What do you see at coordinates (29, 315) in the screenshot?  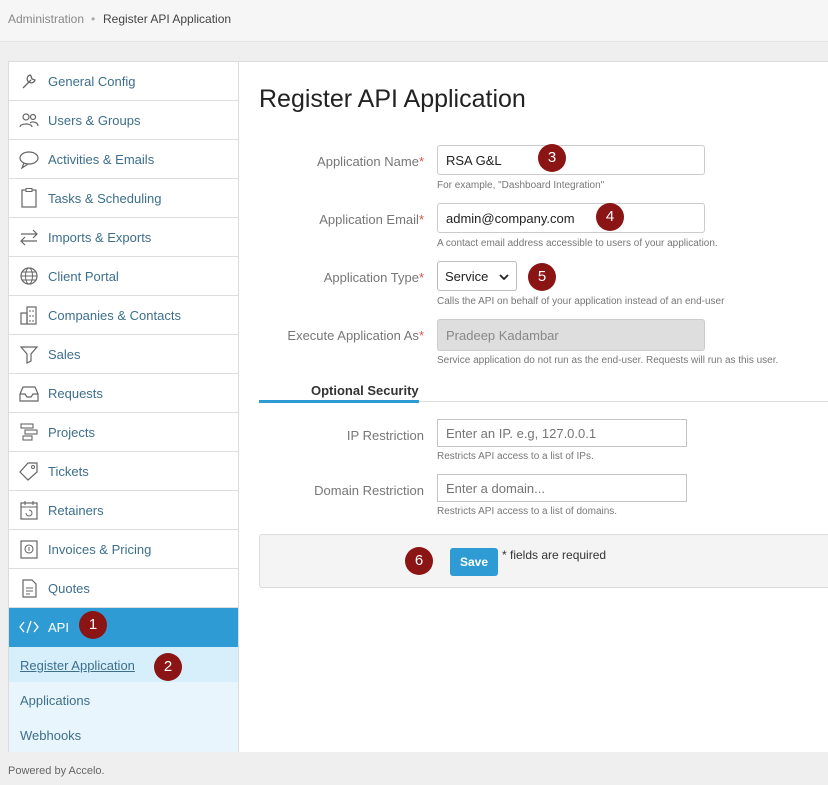 I see `building-icon` at bounding box center [29, 315].